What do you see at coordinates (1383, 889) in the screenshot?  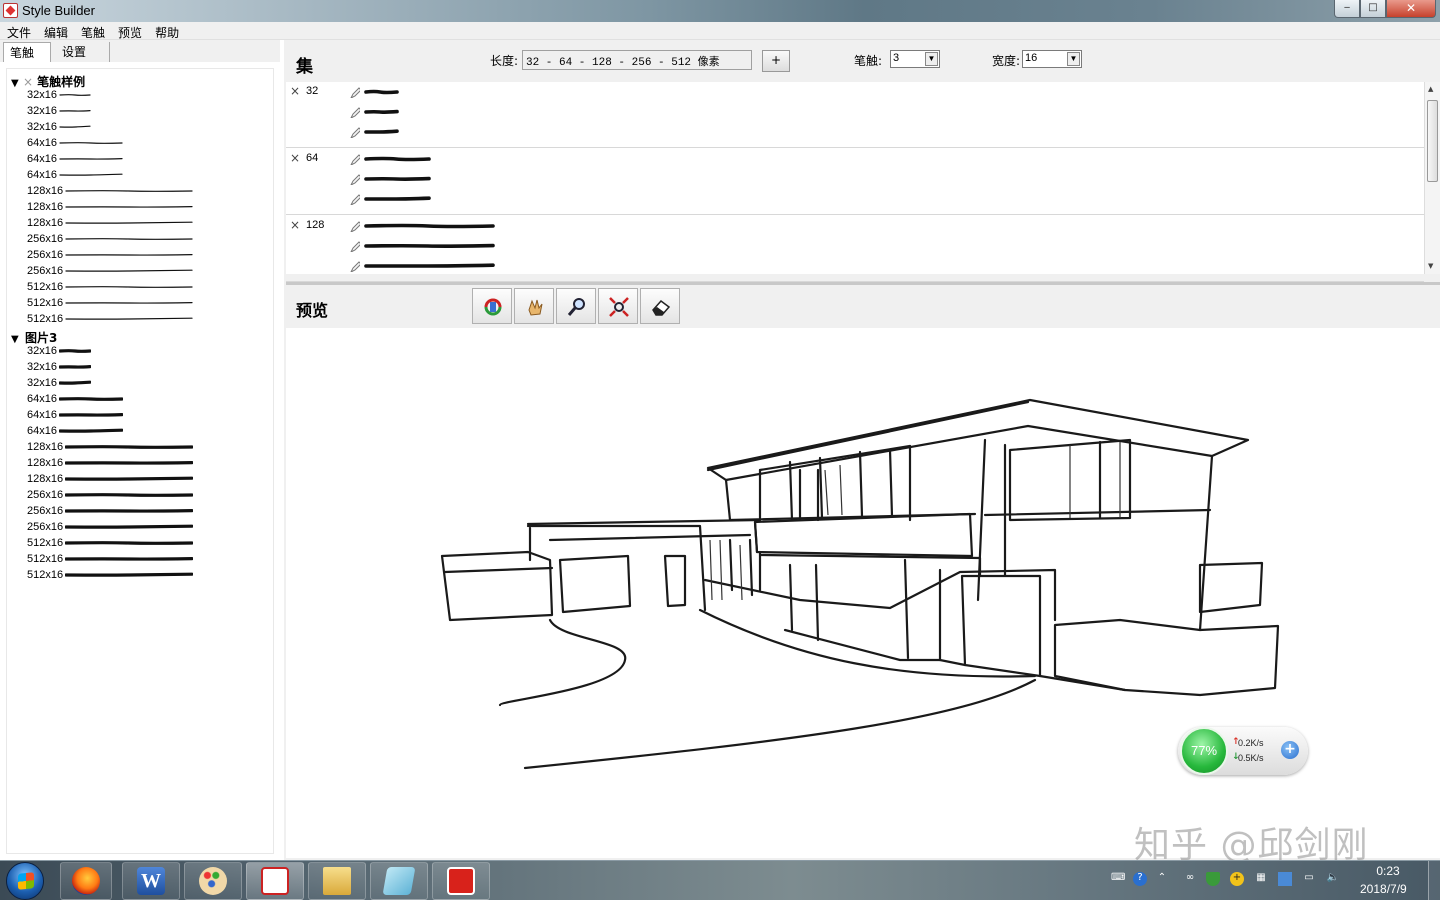 I see `clock-date: 2018/7/9` at bounding box center [1383, 889].